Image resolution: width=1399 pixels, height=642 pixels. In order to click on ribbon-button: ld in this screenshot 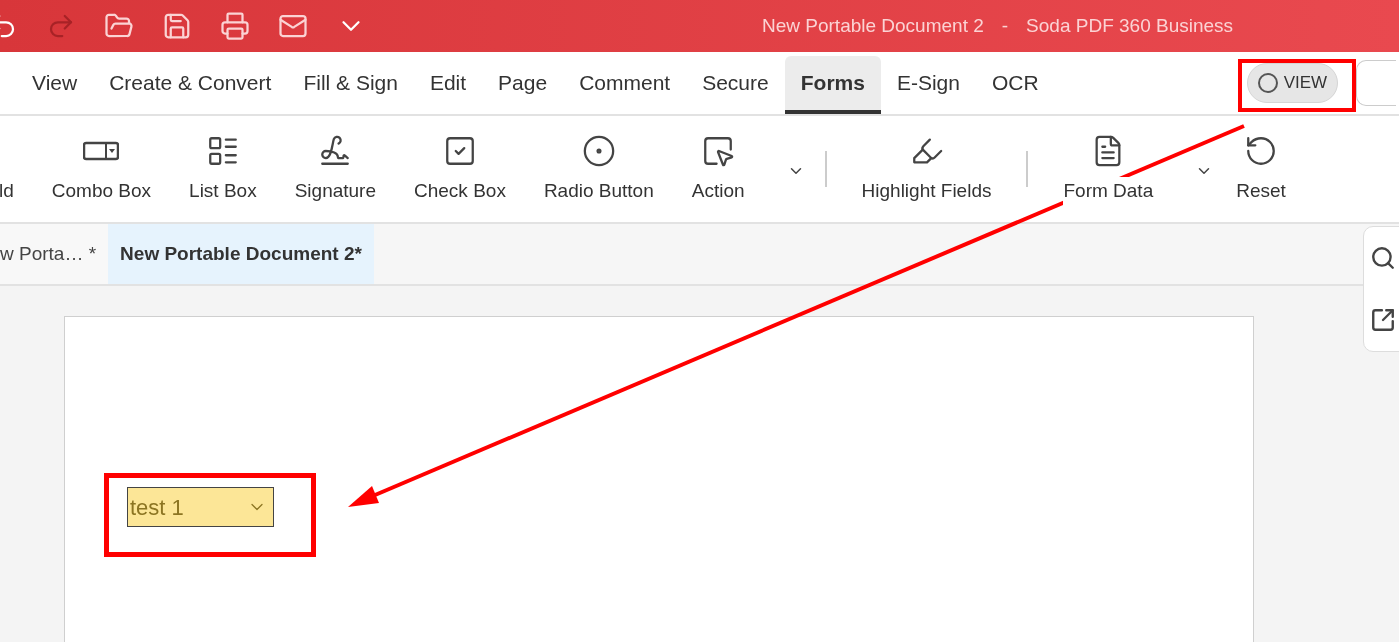, I will do `click(16, 169)`.